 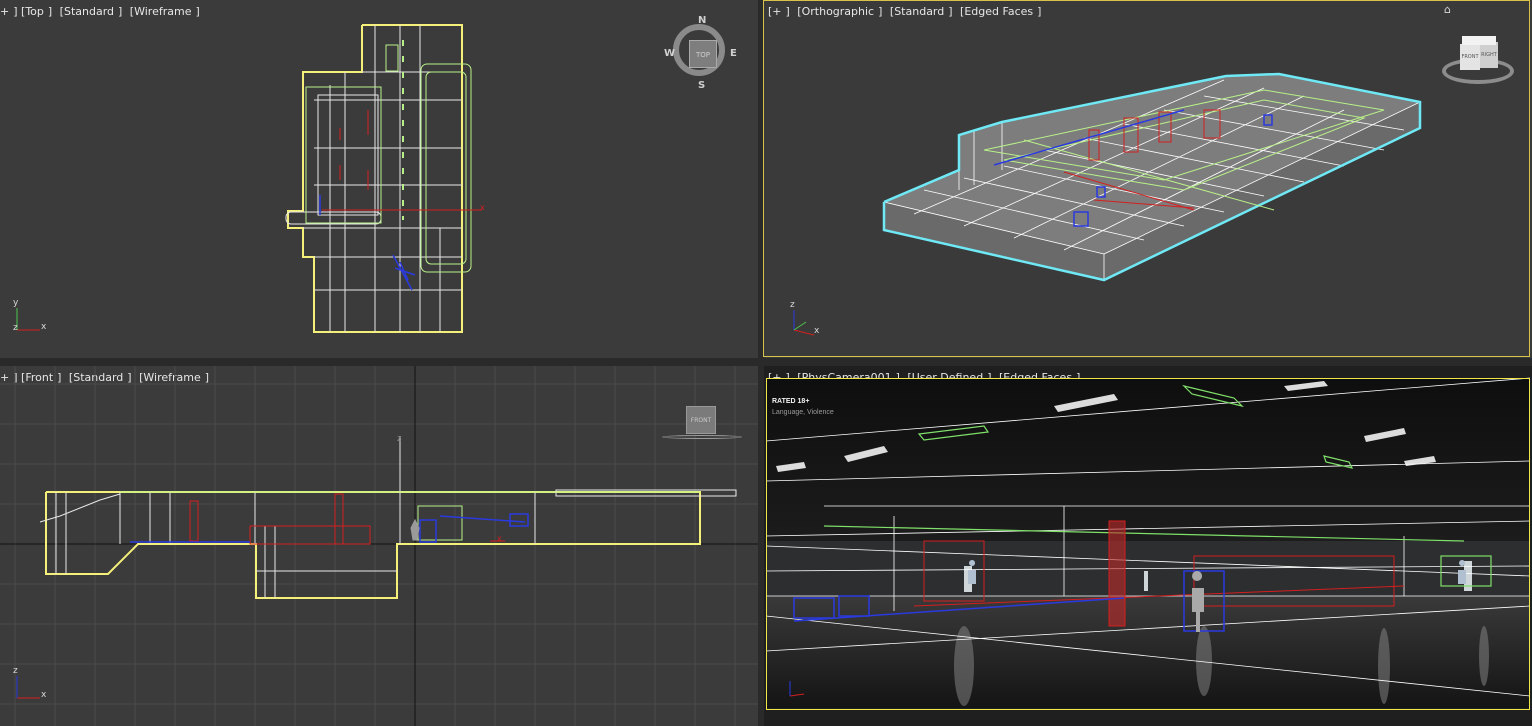 What do you see at coordinates (250, 178) in the screenshot?
I see `top-wireframe: x` at bounding box center [250, 178].